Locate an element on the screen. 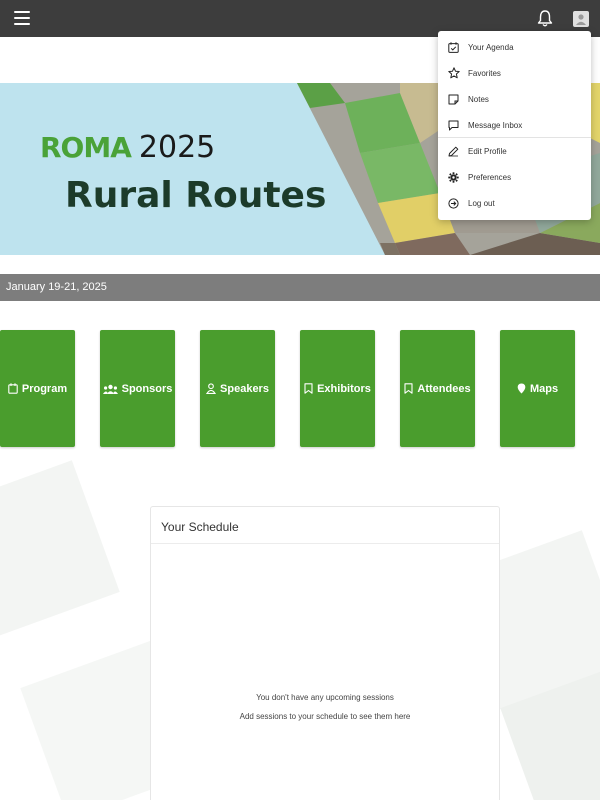 The image size is (600, 800). menu-item-label: Edit Profile is located at coordinates (487, 151).